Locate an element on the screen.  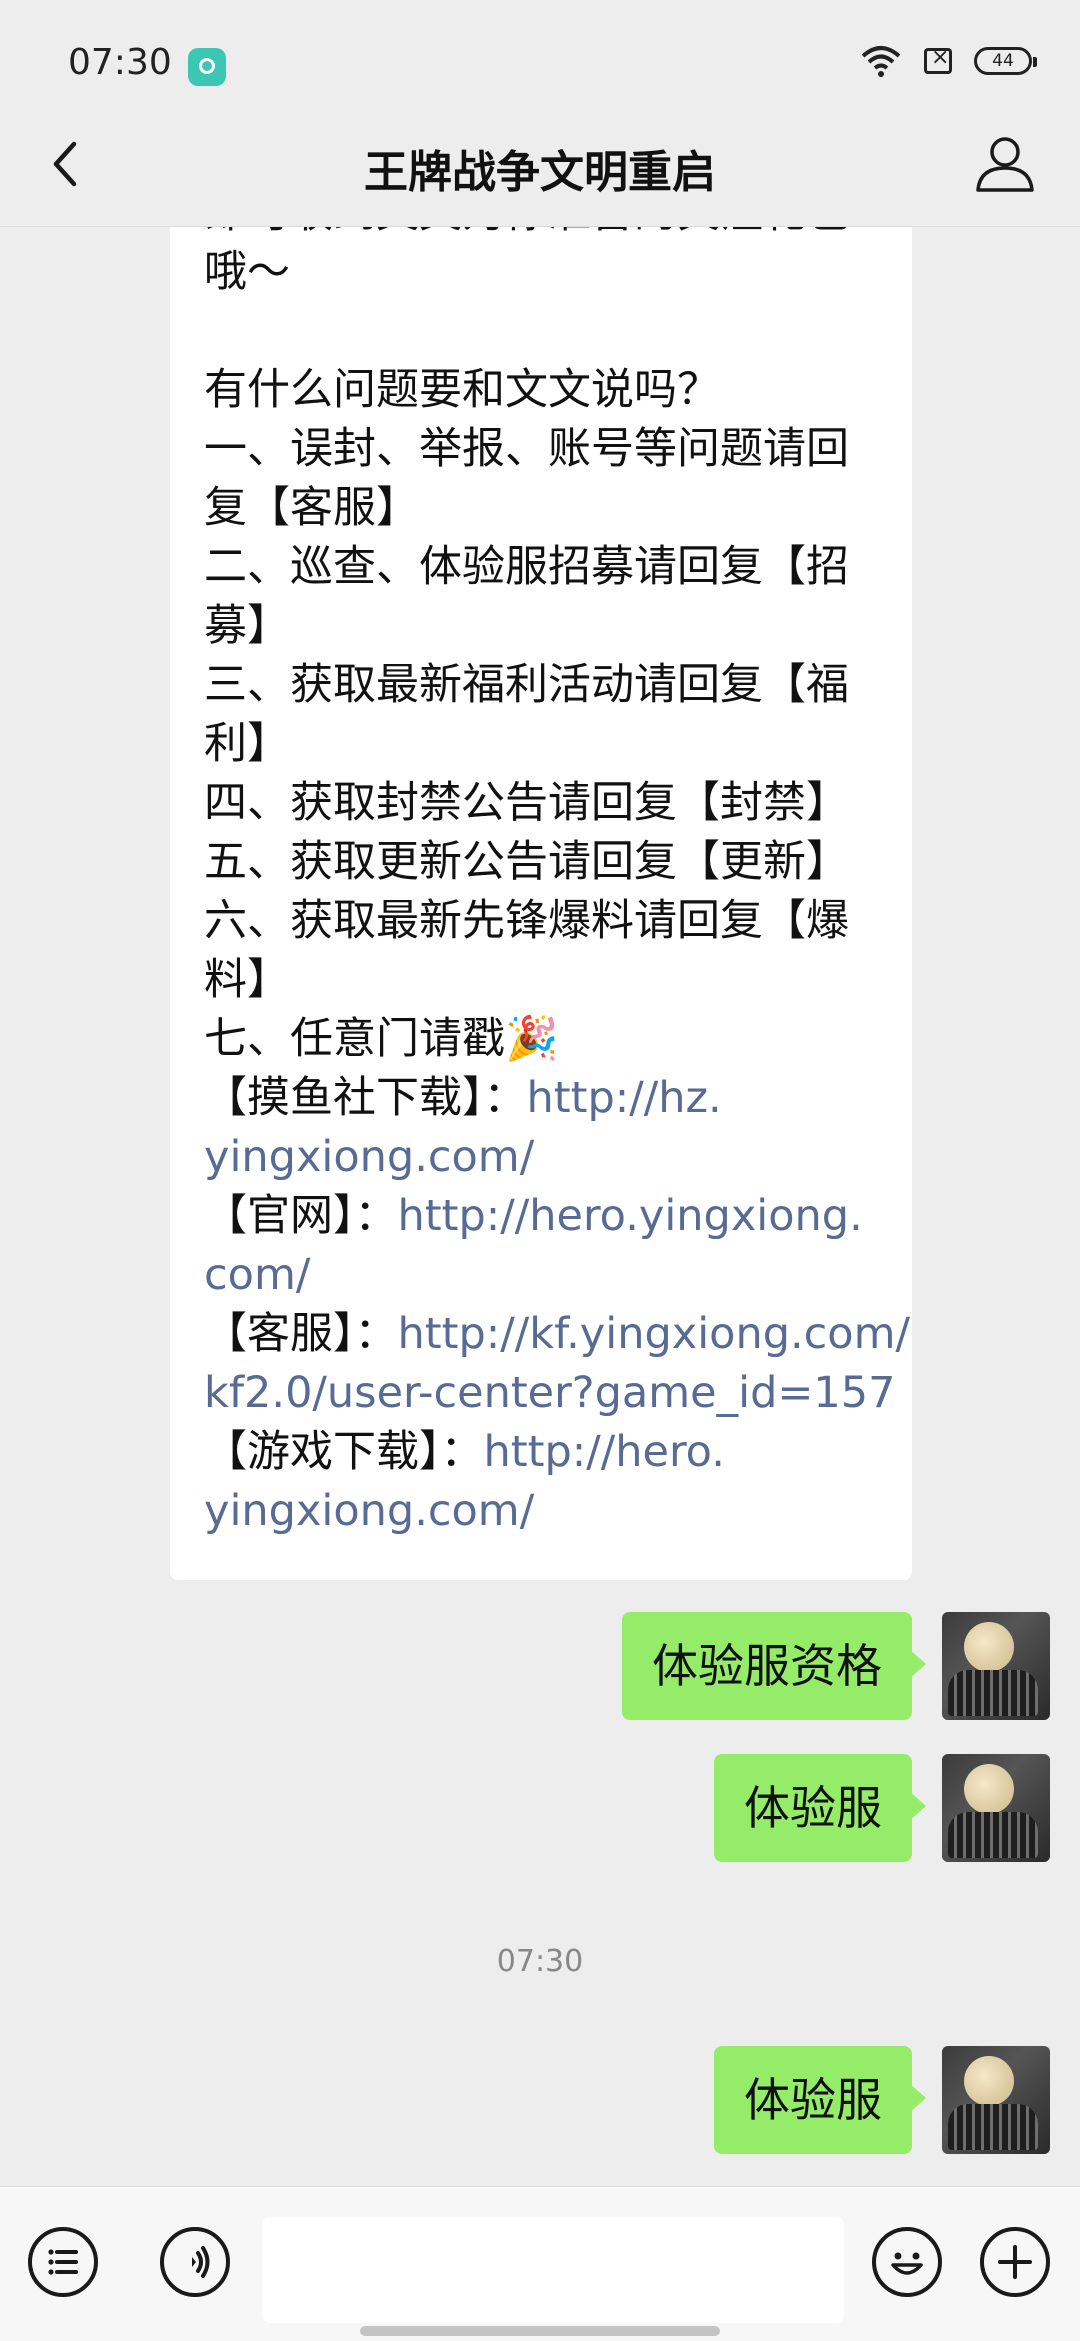
message-line: 五、获取更新公告请回复【更新】 is located at coordinates (544, 862).